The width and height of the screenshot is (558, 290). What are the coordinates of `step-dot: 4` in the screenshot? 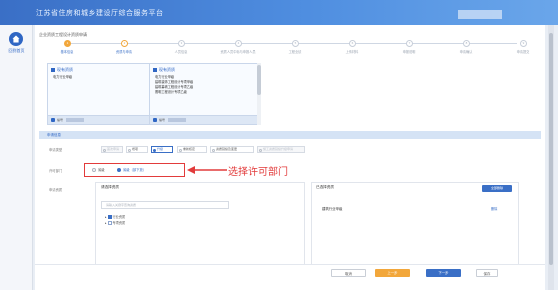 It's located at (238, 43).